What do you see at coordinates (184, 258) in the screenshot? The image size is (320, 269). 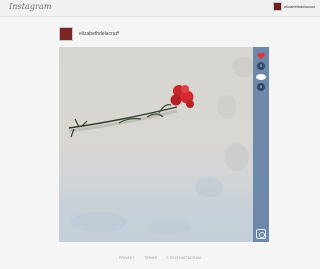 I see `copyright-text: © 2013 INSTAGRAM` at bounding box center [184, 258].